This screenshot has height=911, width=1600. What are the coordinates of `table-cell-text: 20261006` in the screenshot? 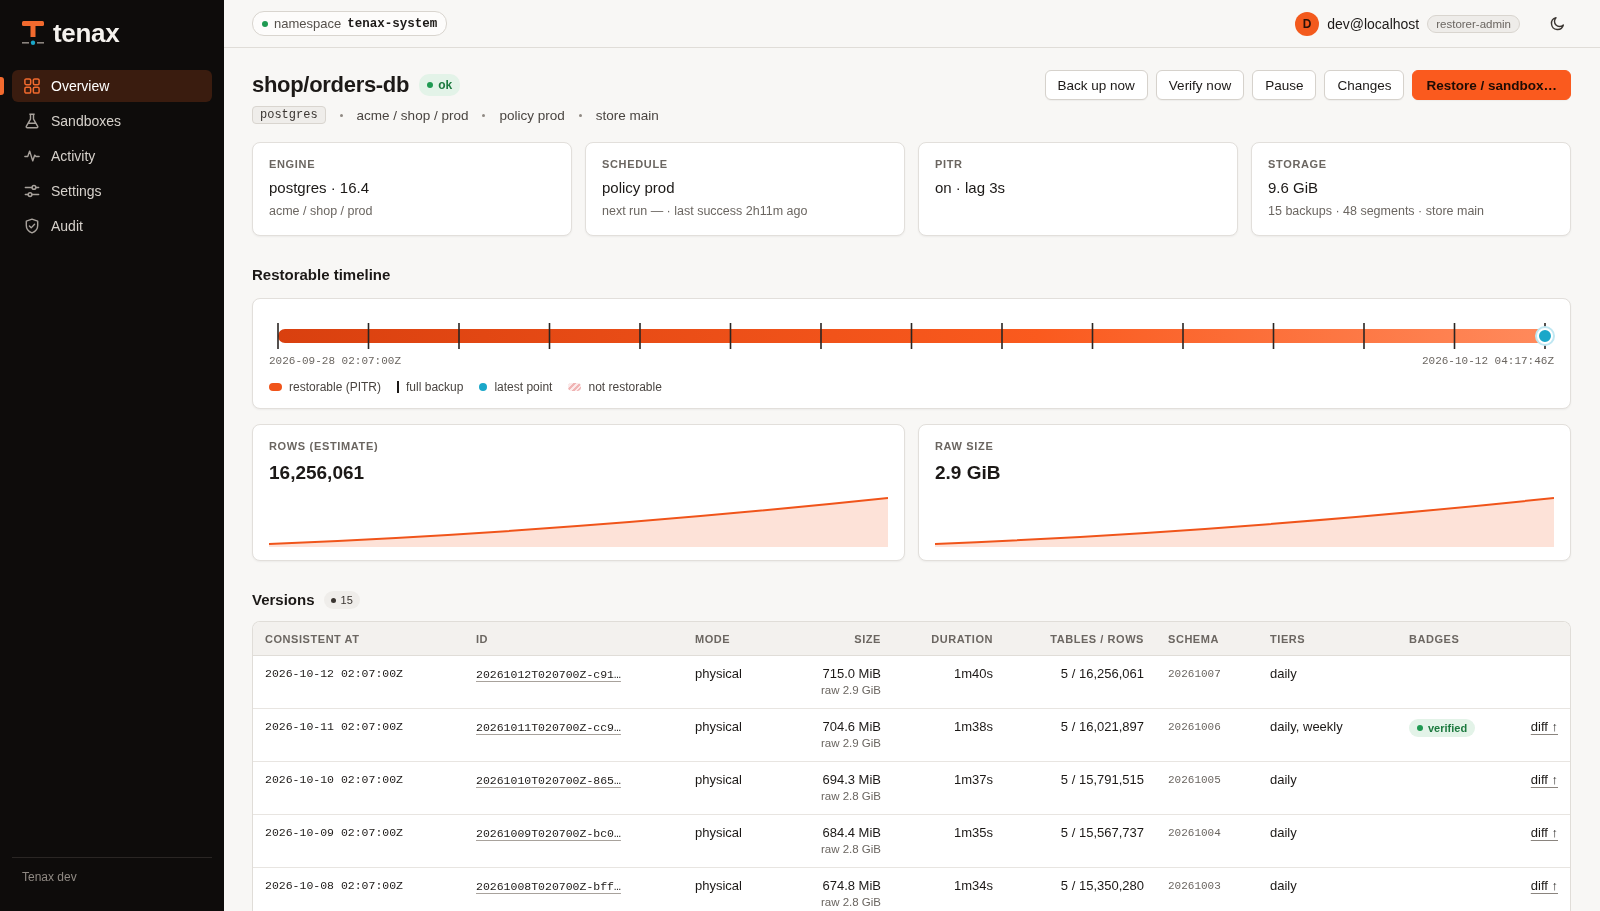 It's located at (1194, 727).